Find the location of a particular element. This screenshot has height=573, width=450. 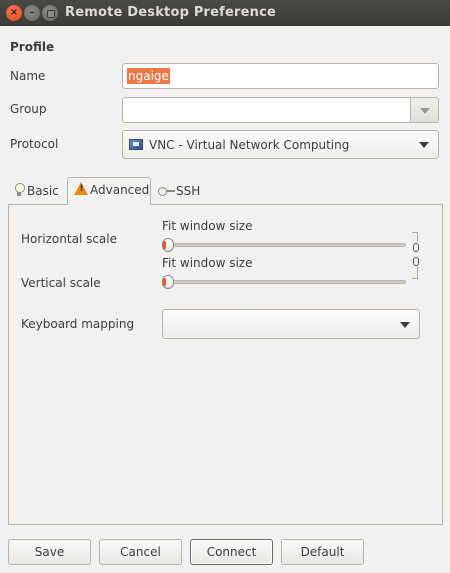

protocol-label: Protocol is located at coordinates (34, 144).